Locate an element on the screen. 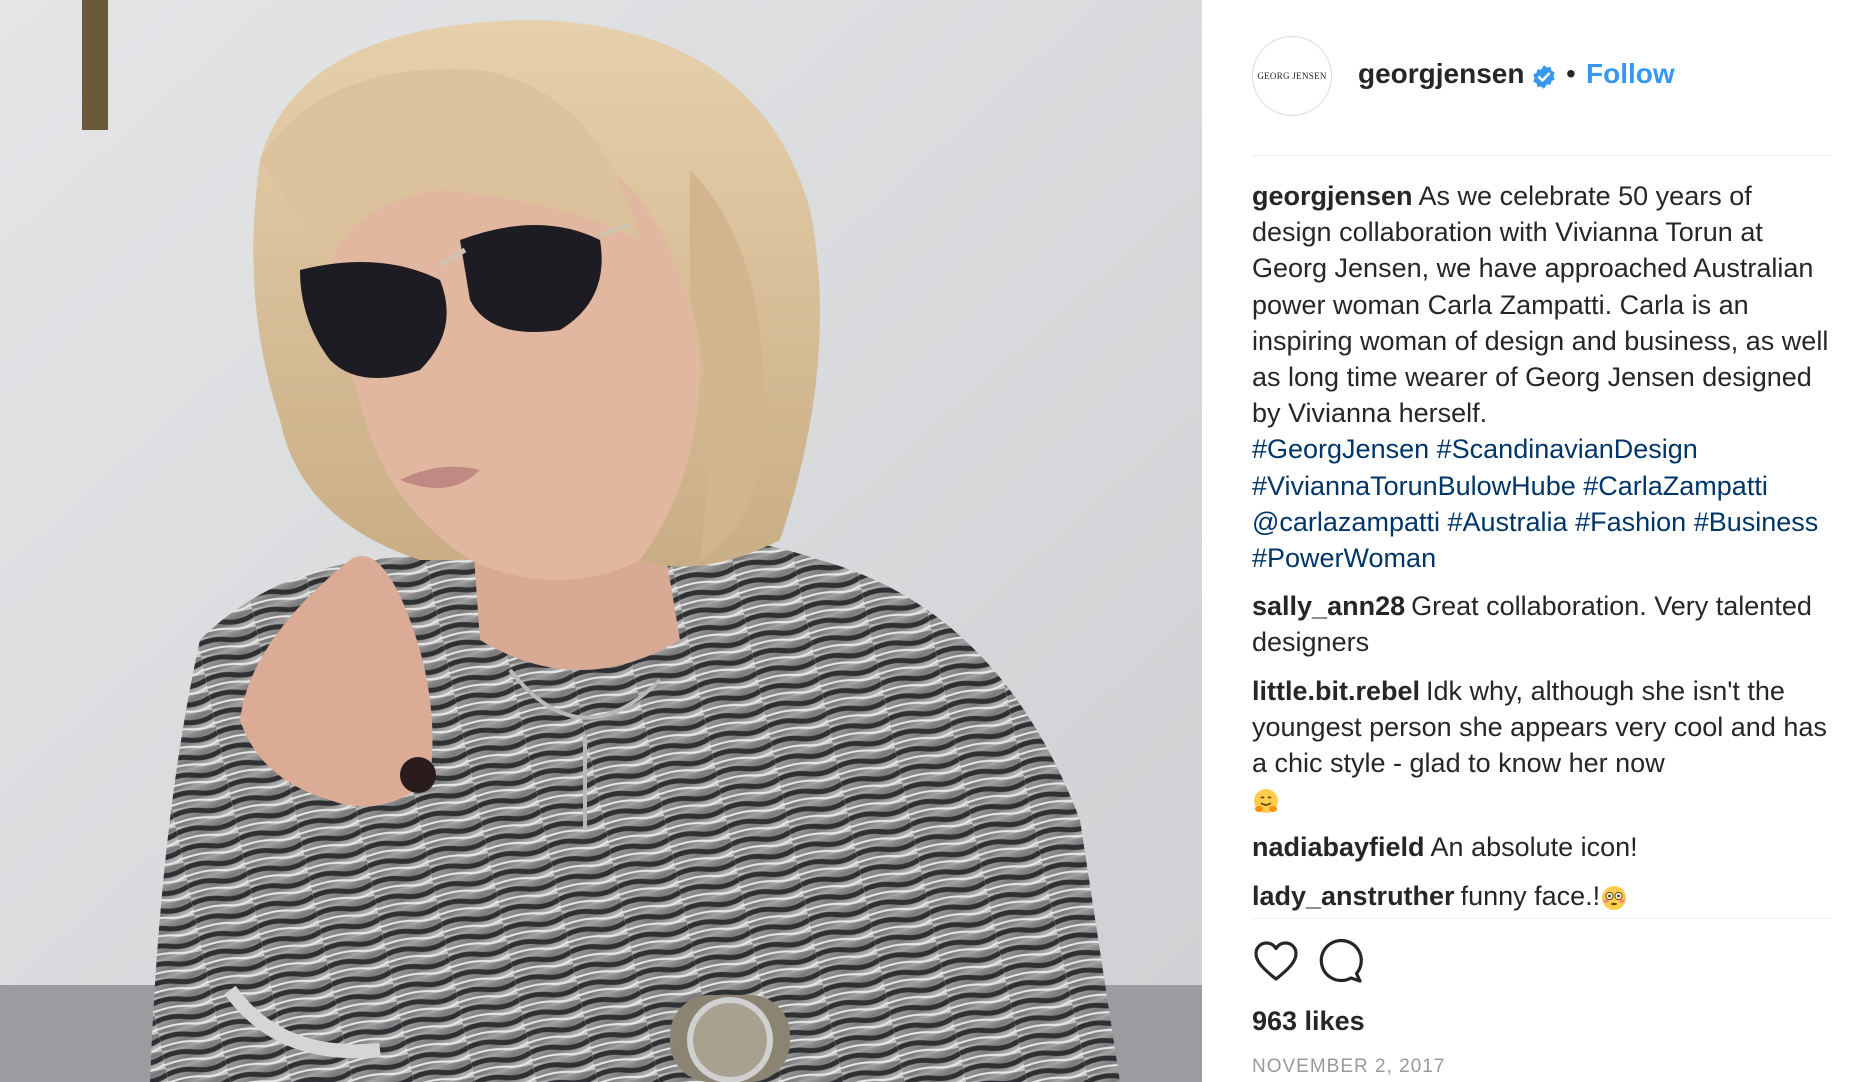 The height and width of the screenshot is (1082, 1862). hashtag-viviannatorunbulowhube: #ViviannaTorunBulowHube is located at coordinates (1414, 486).